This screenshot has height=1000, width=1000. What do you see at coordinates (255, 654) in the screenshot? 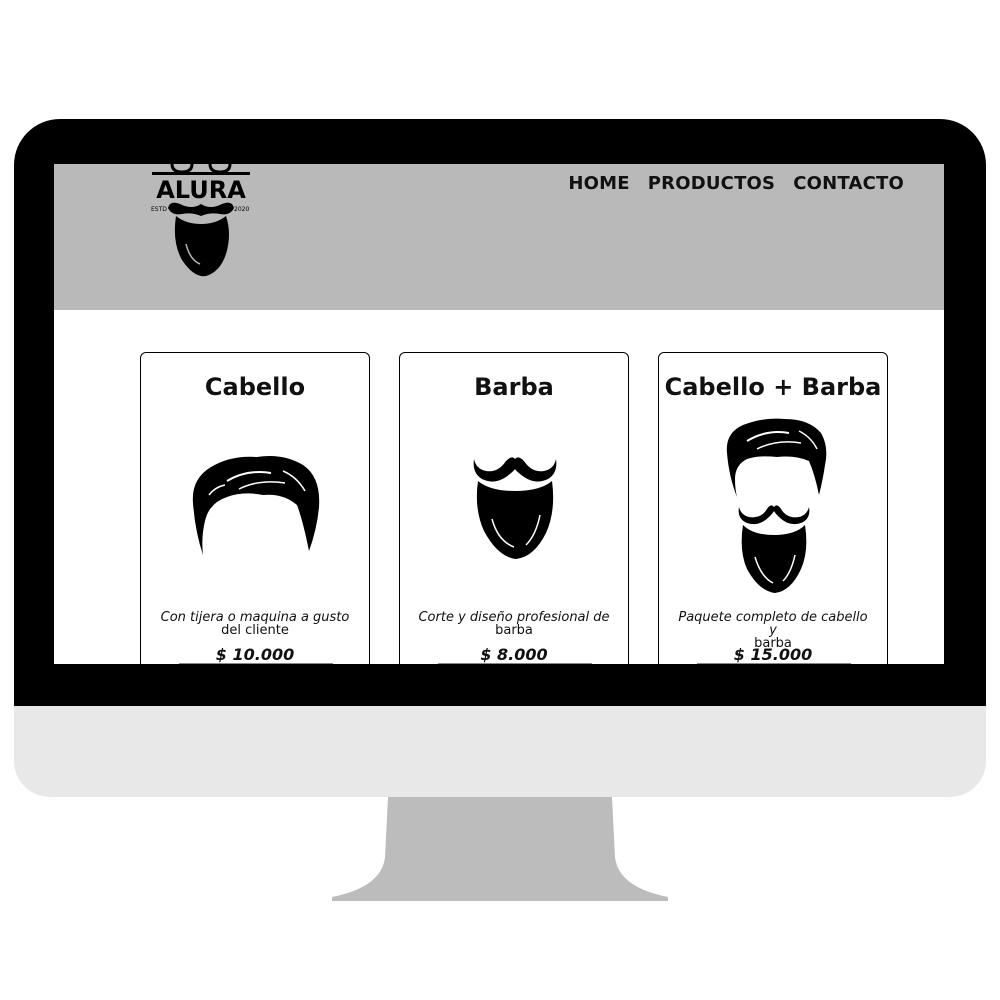
I see `card-price: $ 10.000` at bounding box center [255, 654].